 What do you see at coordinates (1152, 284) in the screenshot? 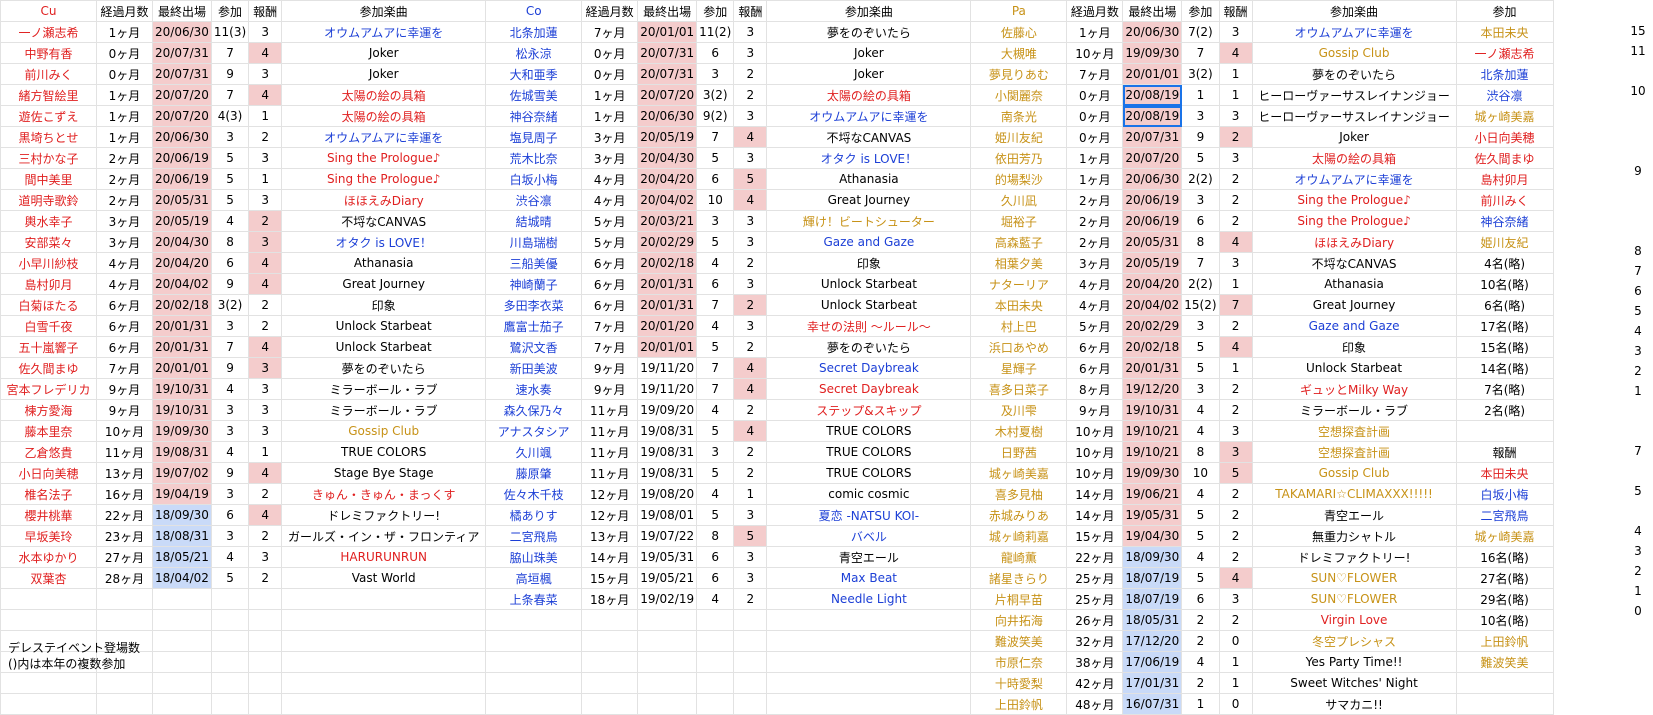
I see `cell: 20/04/20` at bounding box center [1152, 284].